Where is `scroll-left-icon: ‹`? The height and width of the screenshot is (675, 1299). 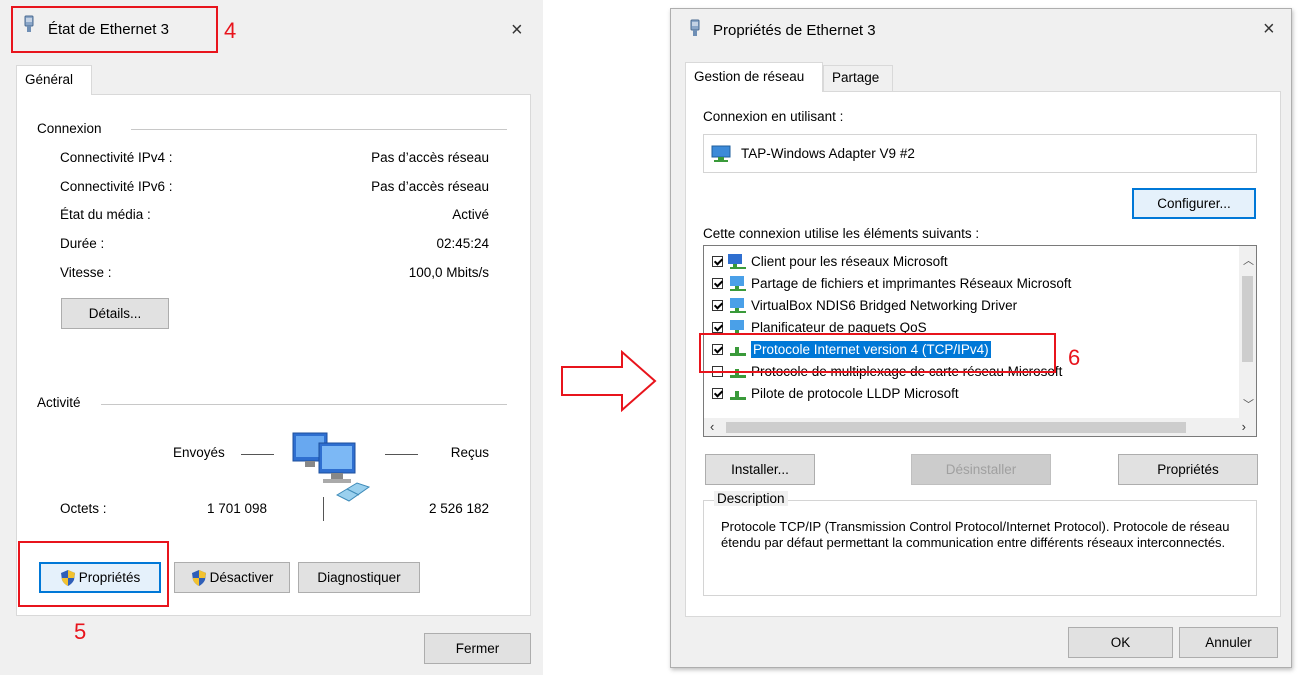 scroll-left-icon: ‹ is located at coordinates (712, 426).